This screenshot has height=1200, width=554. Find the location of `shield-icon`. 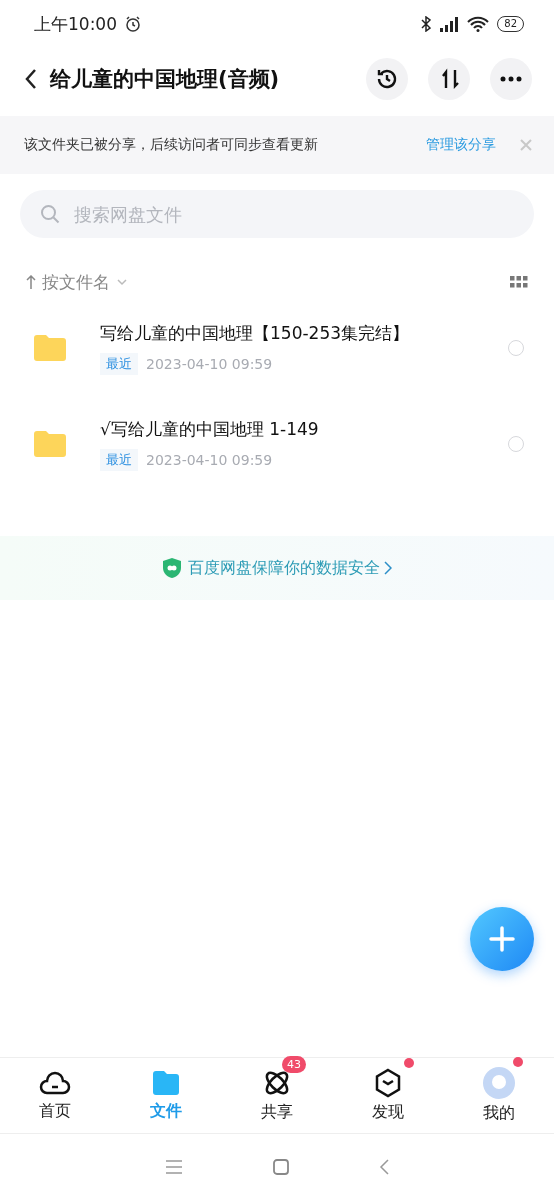

shield-icon is located at coordinates (172, 568).